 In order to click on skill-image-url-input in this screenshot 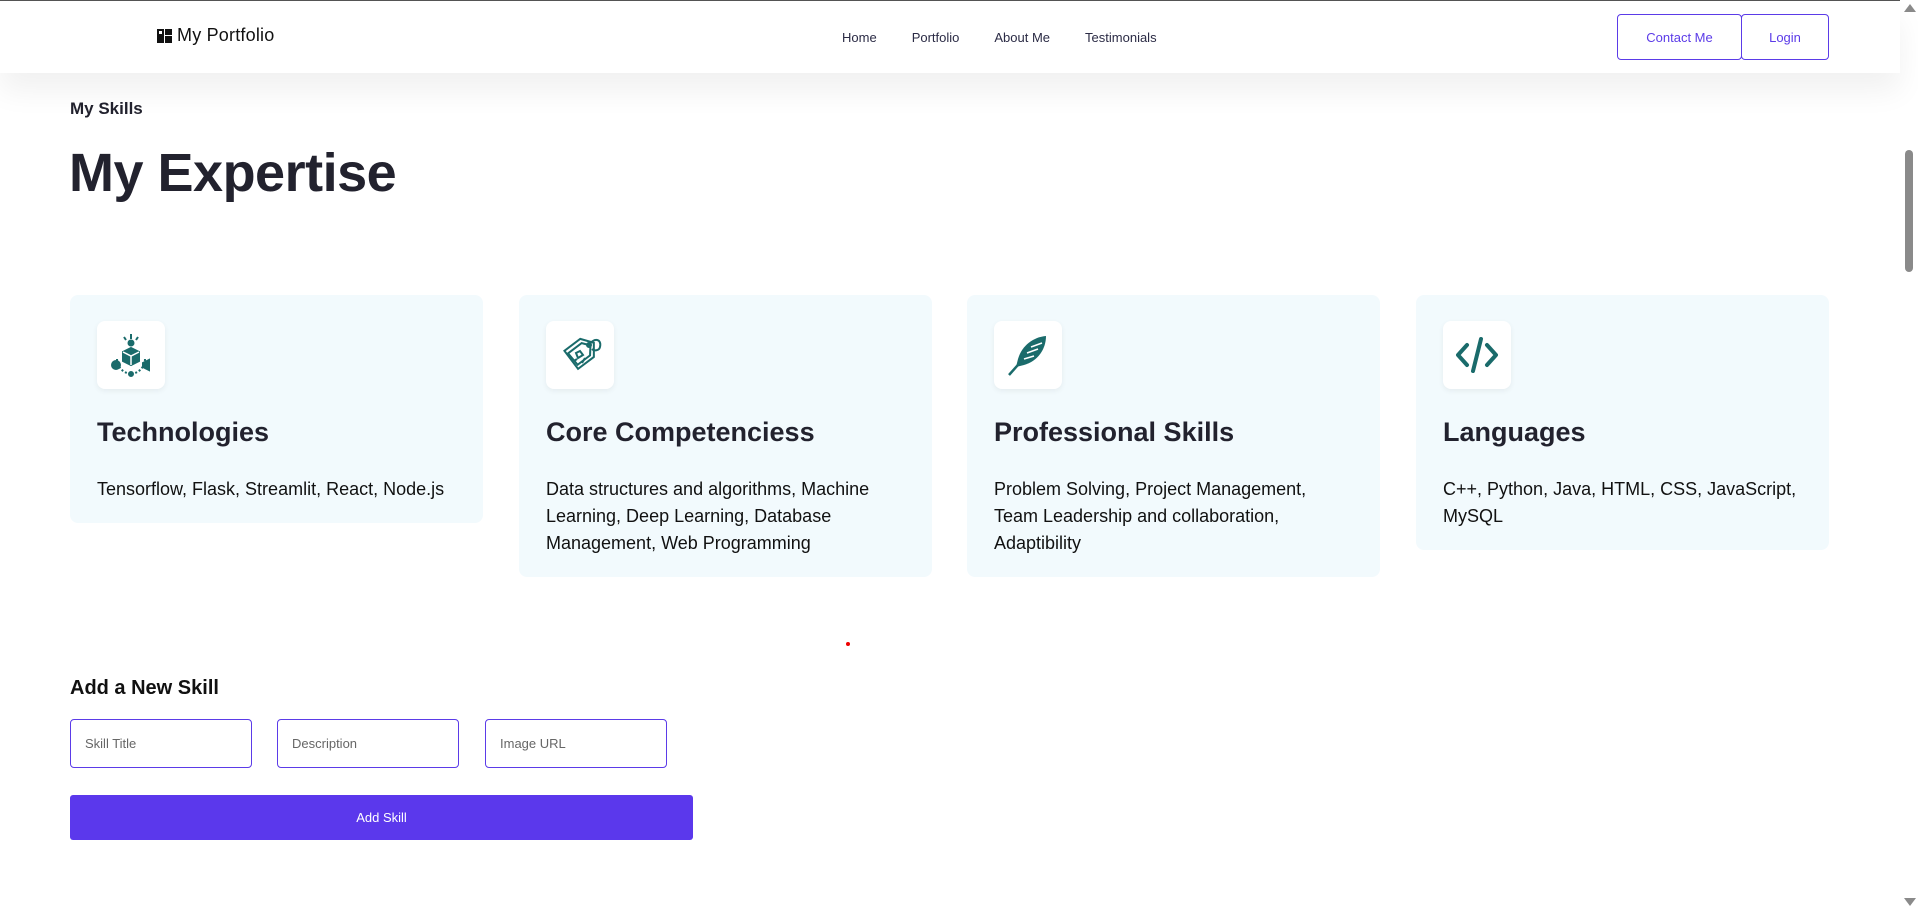, I will do `click(576, 743)`.